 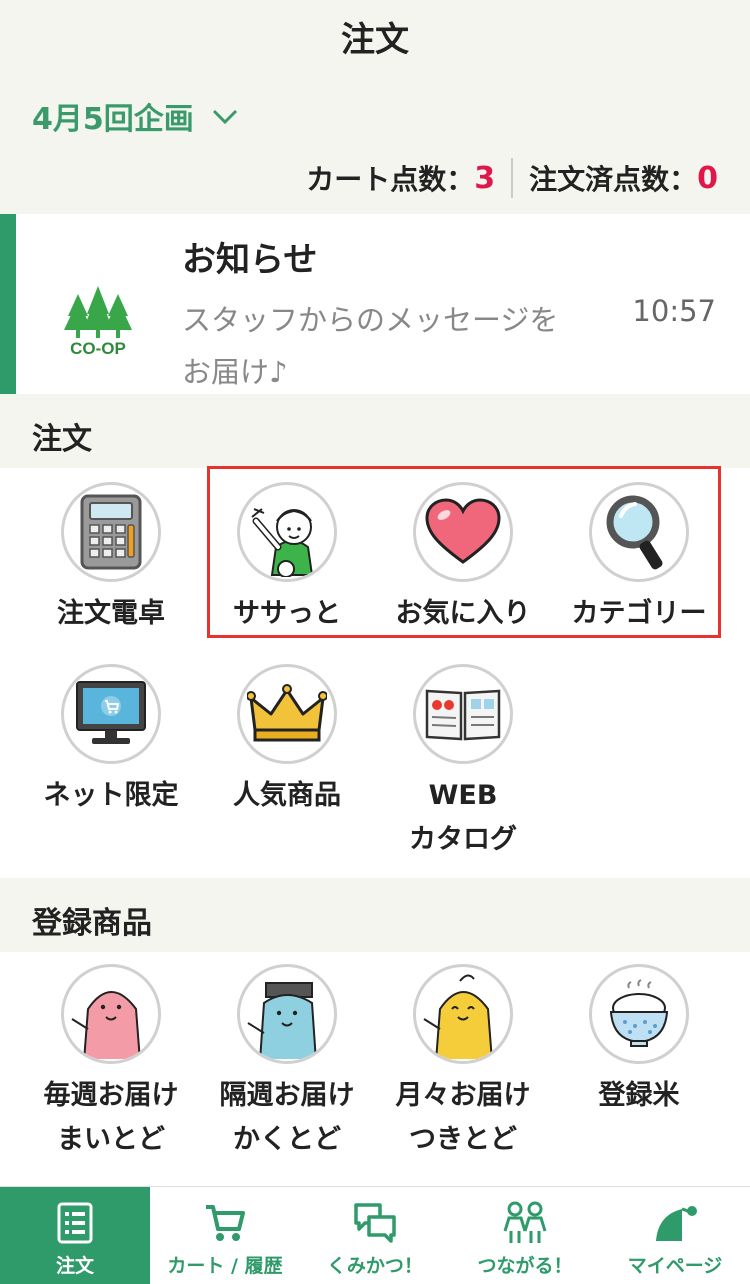 What do you see at coordinates (62, 439) in the screenshot?
I see `order-section-title: 注文` at bounding box center [62, 439].